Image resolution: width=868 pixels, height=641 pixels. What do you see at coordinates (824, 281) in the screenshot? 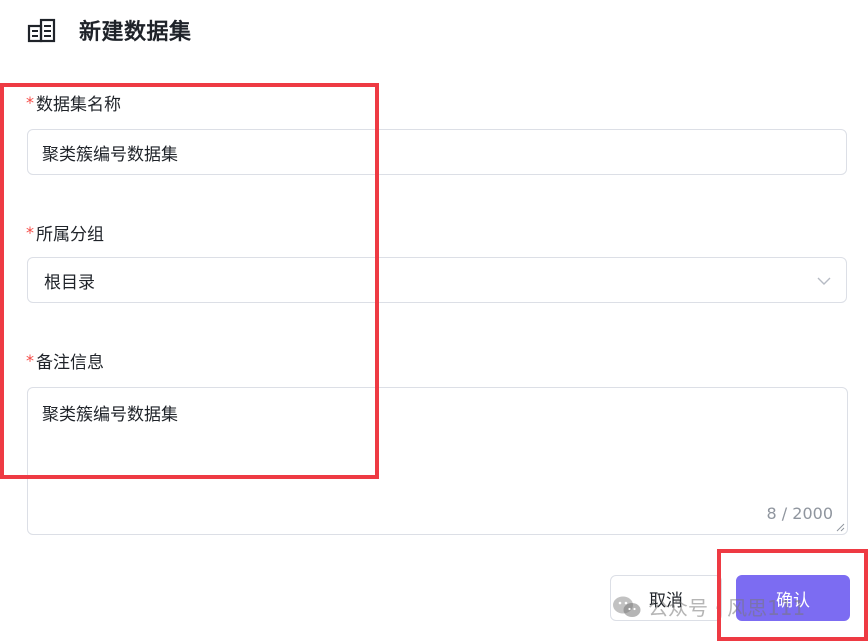
I see `chevron-down-icon` at bounding box center [824, 281].